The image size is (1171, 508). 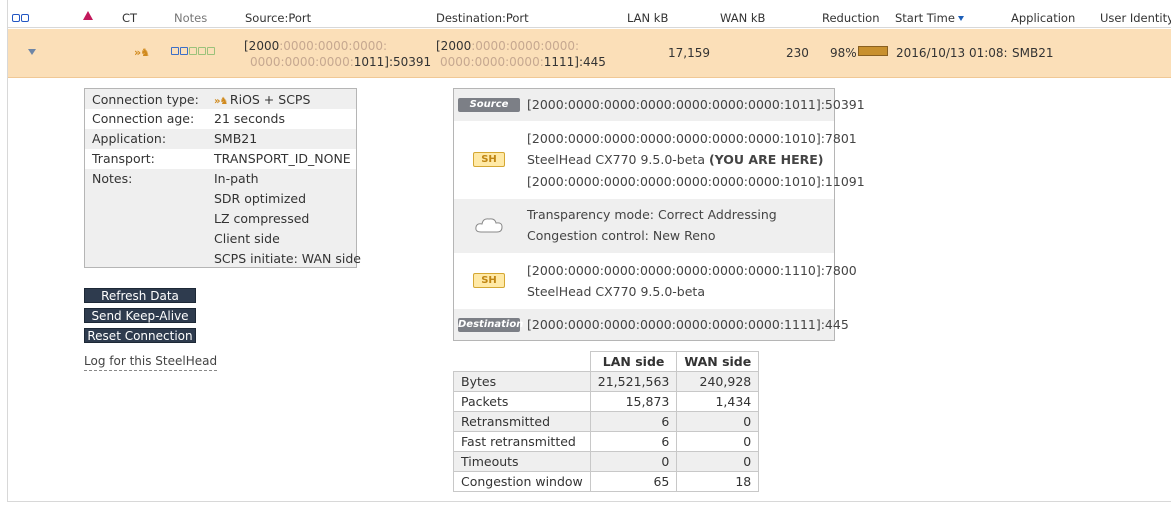 I want to click on info-row-type: Connection type: »♞ RiOS + SCPS, so click(x=220, y=99).